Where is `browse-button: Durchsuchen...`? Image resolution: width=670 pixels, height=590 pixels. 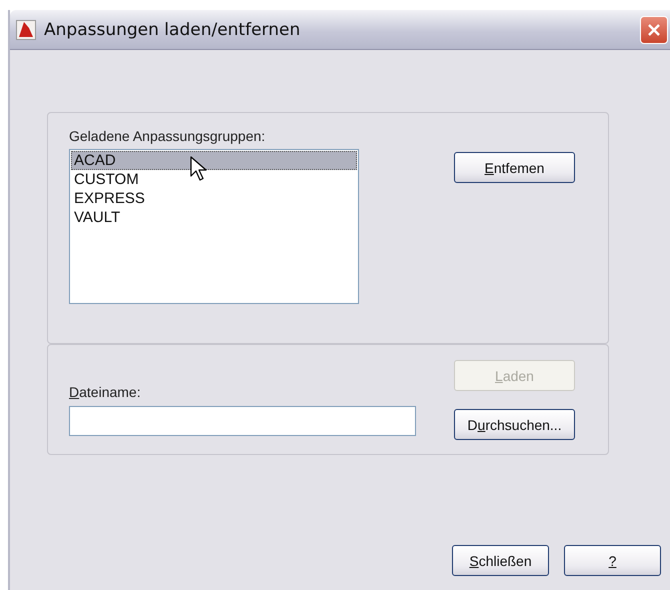
browse-button: Durchsuchen... is located at coordinates (514, 424).